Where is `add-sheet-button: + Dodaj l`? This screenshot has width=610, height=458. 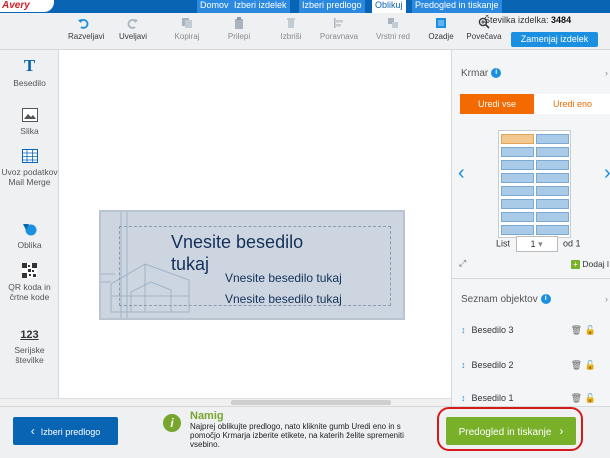 add-sheet-button: + Dodaj l is located at coordinates (590, 264).